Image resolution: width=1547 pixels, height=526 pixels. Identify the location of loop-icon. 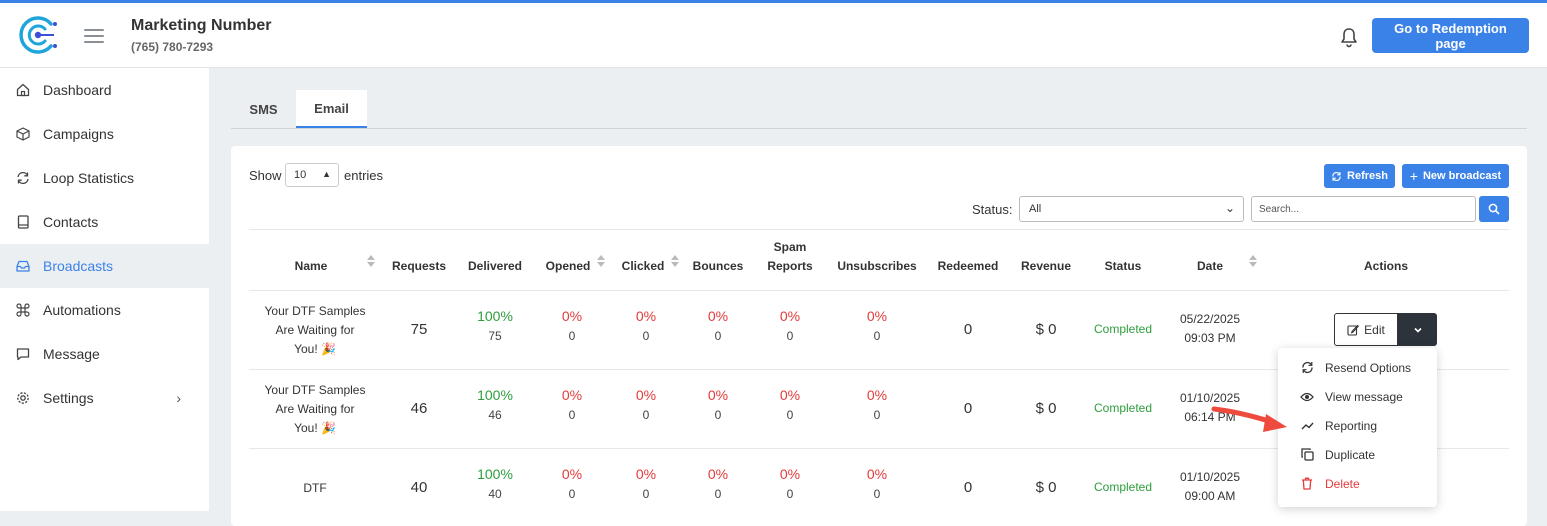
(23, 178).